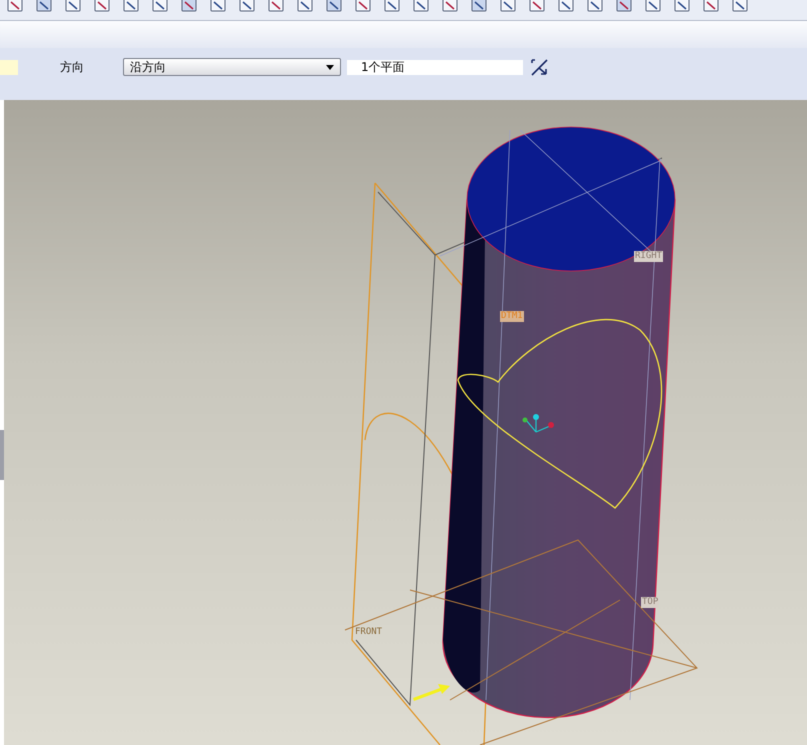  Describe the element at coordinates (650, 602) in the screenshot. I see `datum-label: TOP` at that location.